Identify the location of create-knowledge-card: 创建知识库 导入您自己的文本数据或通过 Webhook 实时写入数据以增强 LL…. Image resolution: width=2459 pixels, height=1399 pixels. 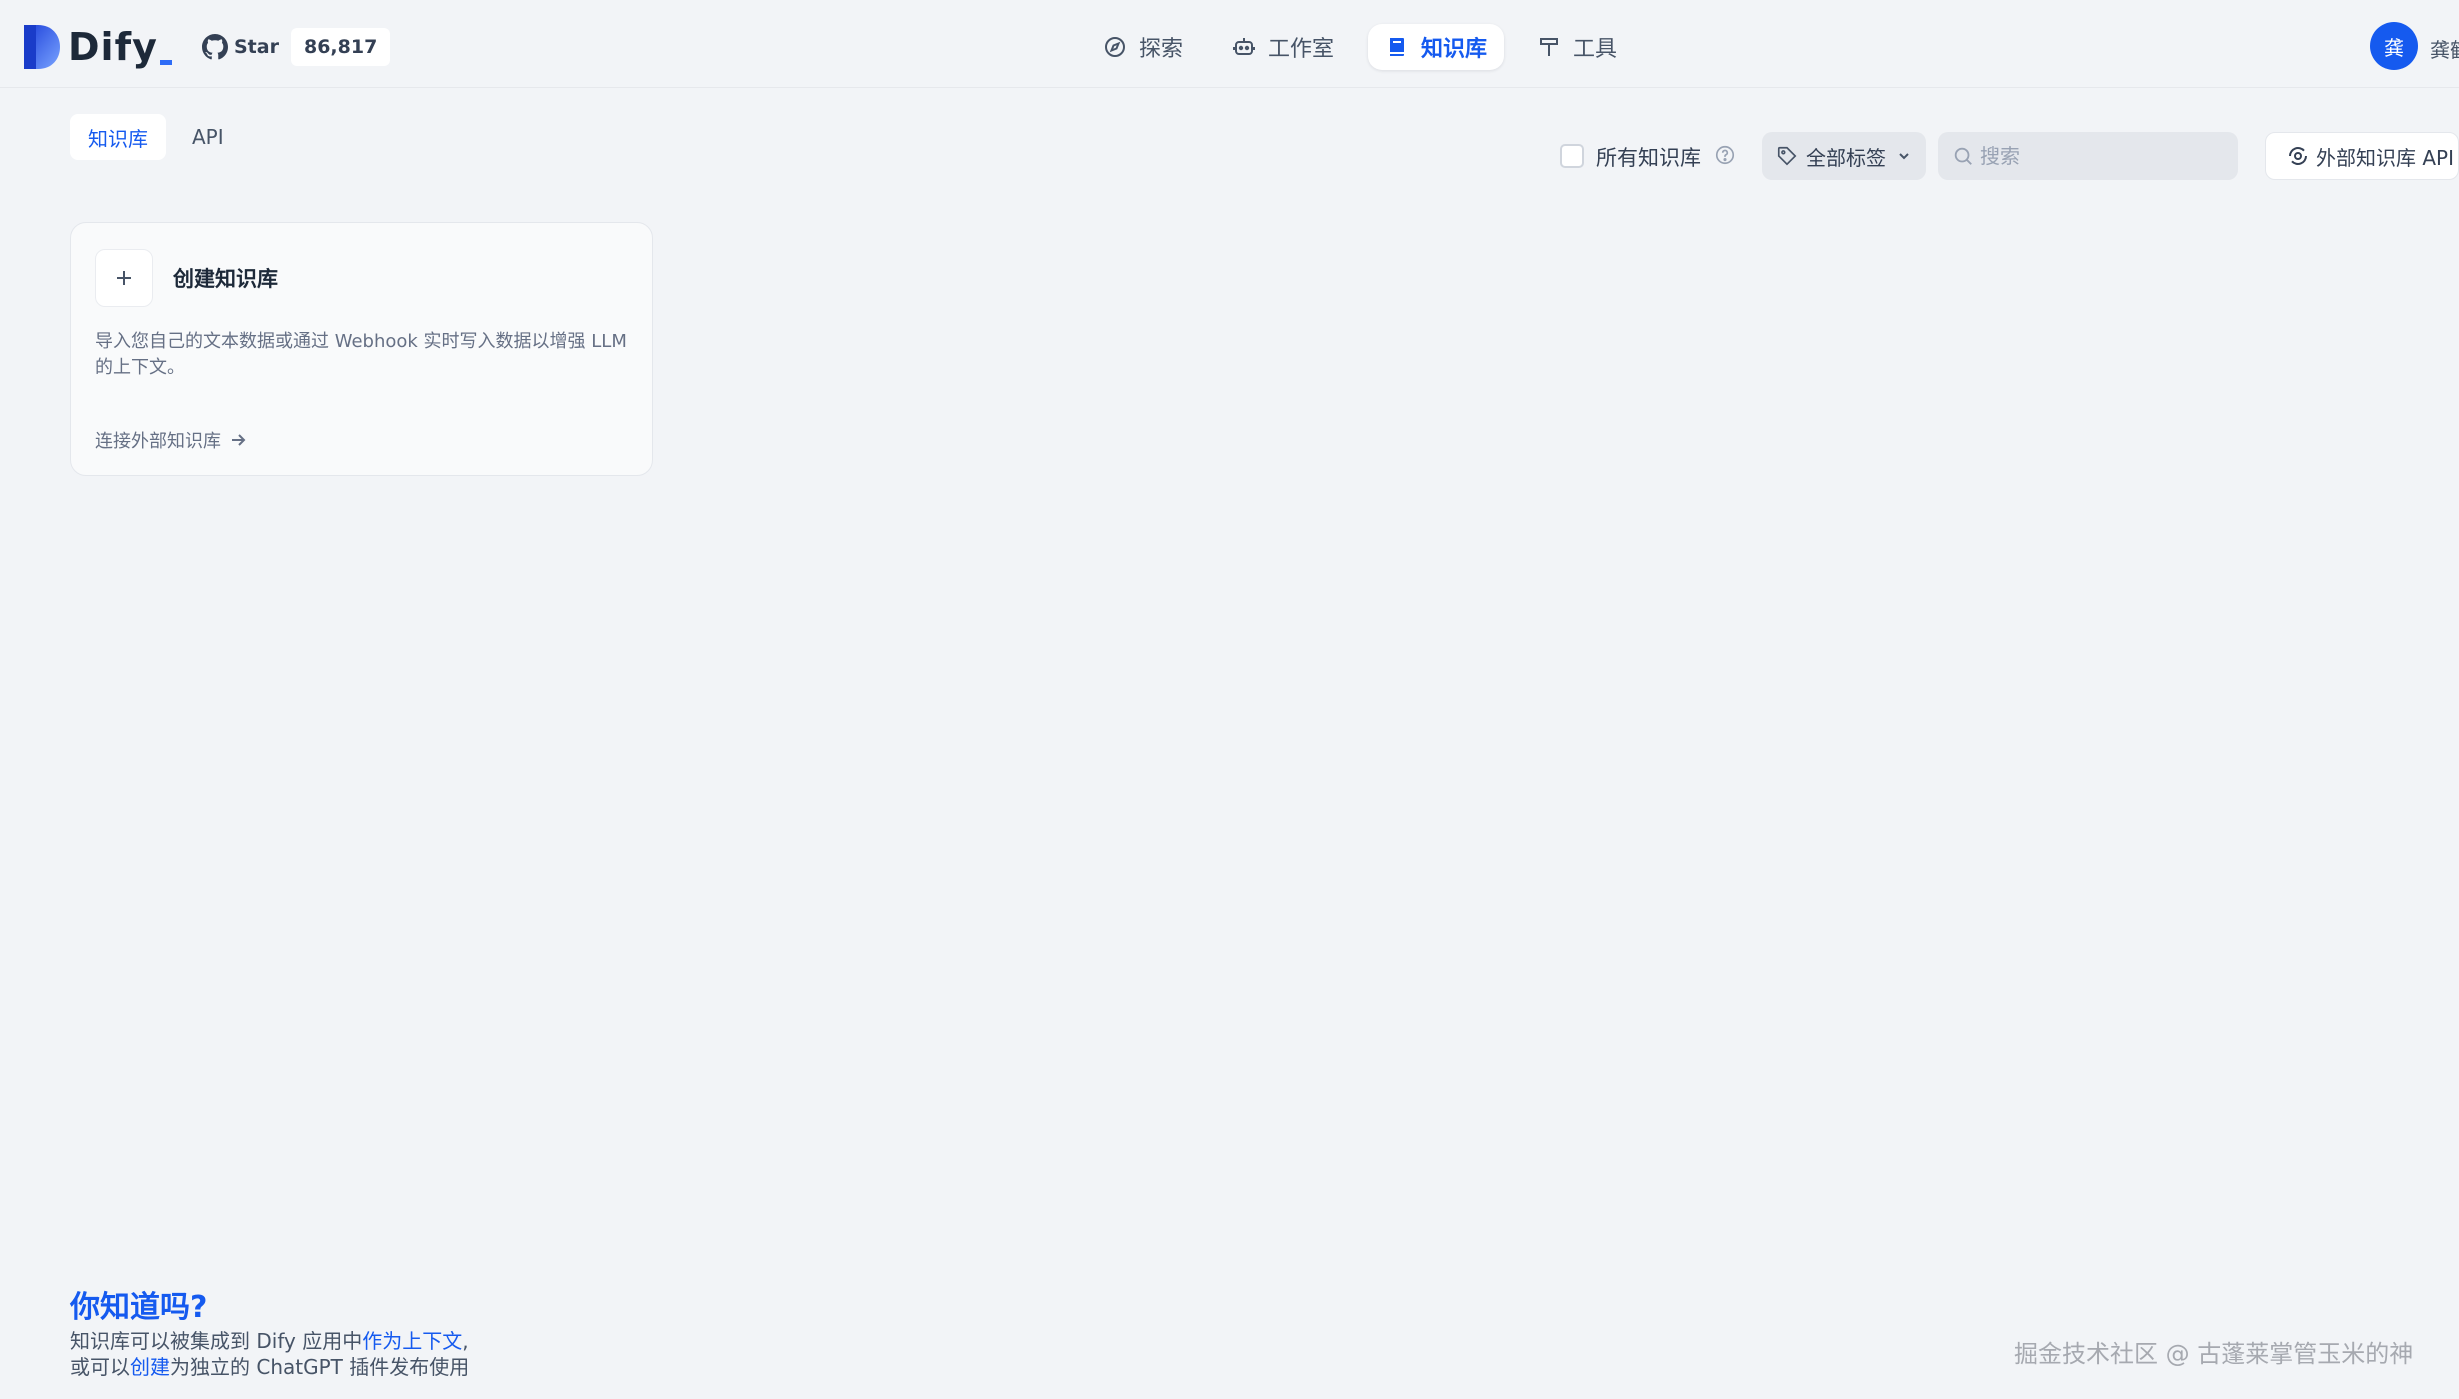
(361, 349).